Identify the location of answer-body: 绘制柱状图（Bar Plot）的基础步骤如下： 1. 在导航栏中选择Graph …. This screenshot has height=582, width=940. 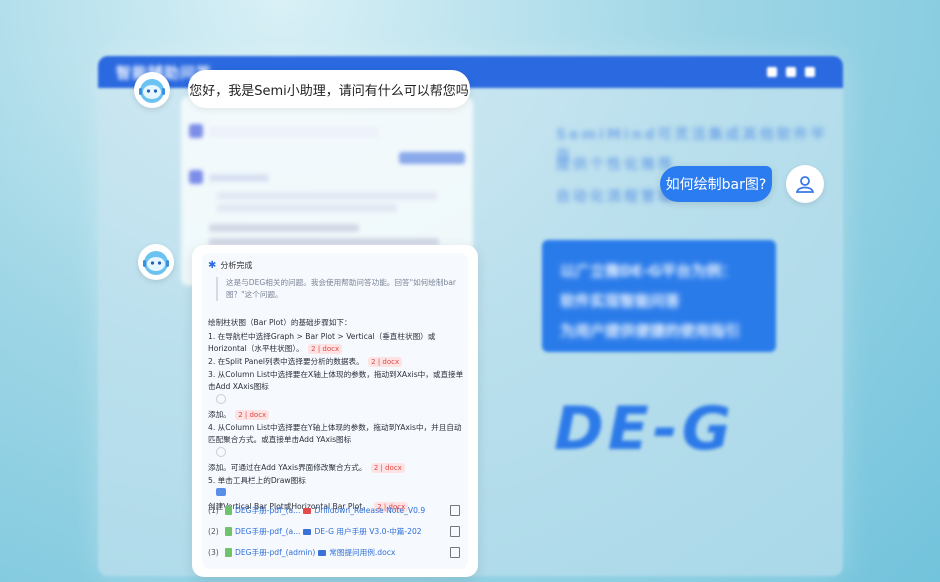
(336, 415).